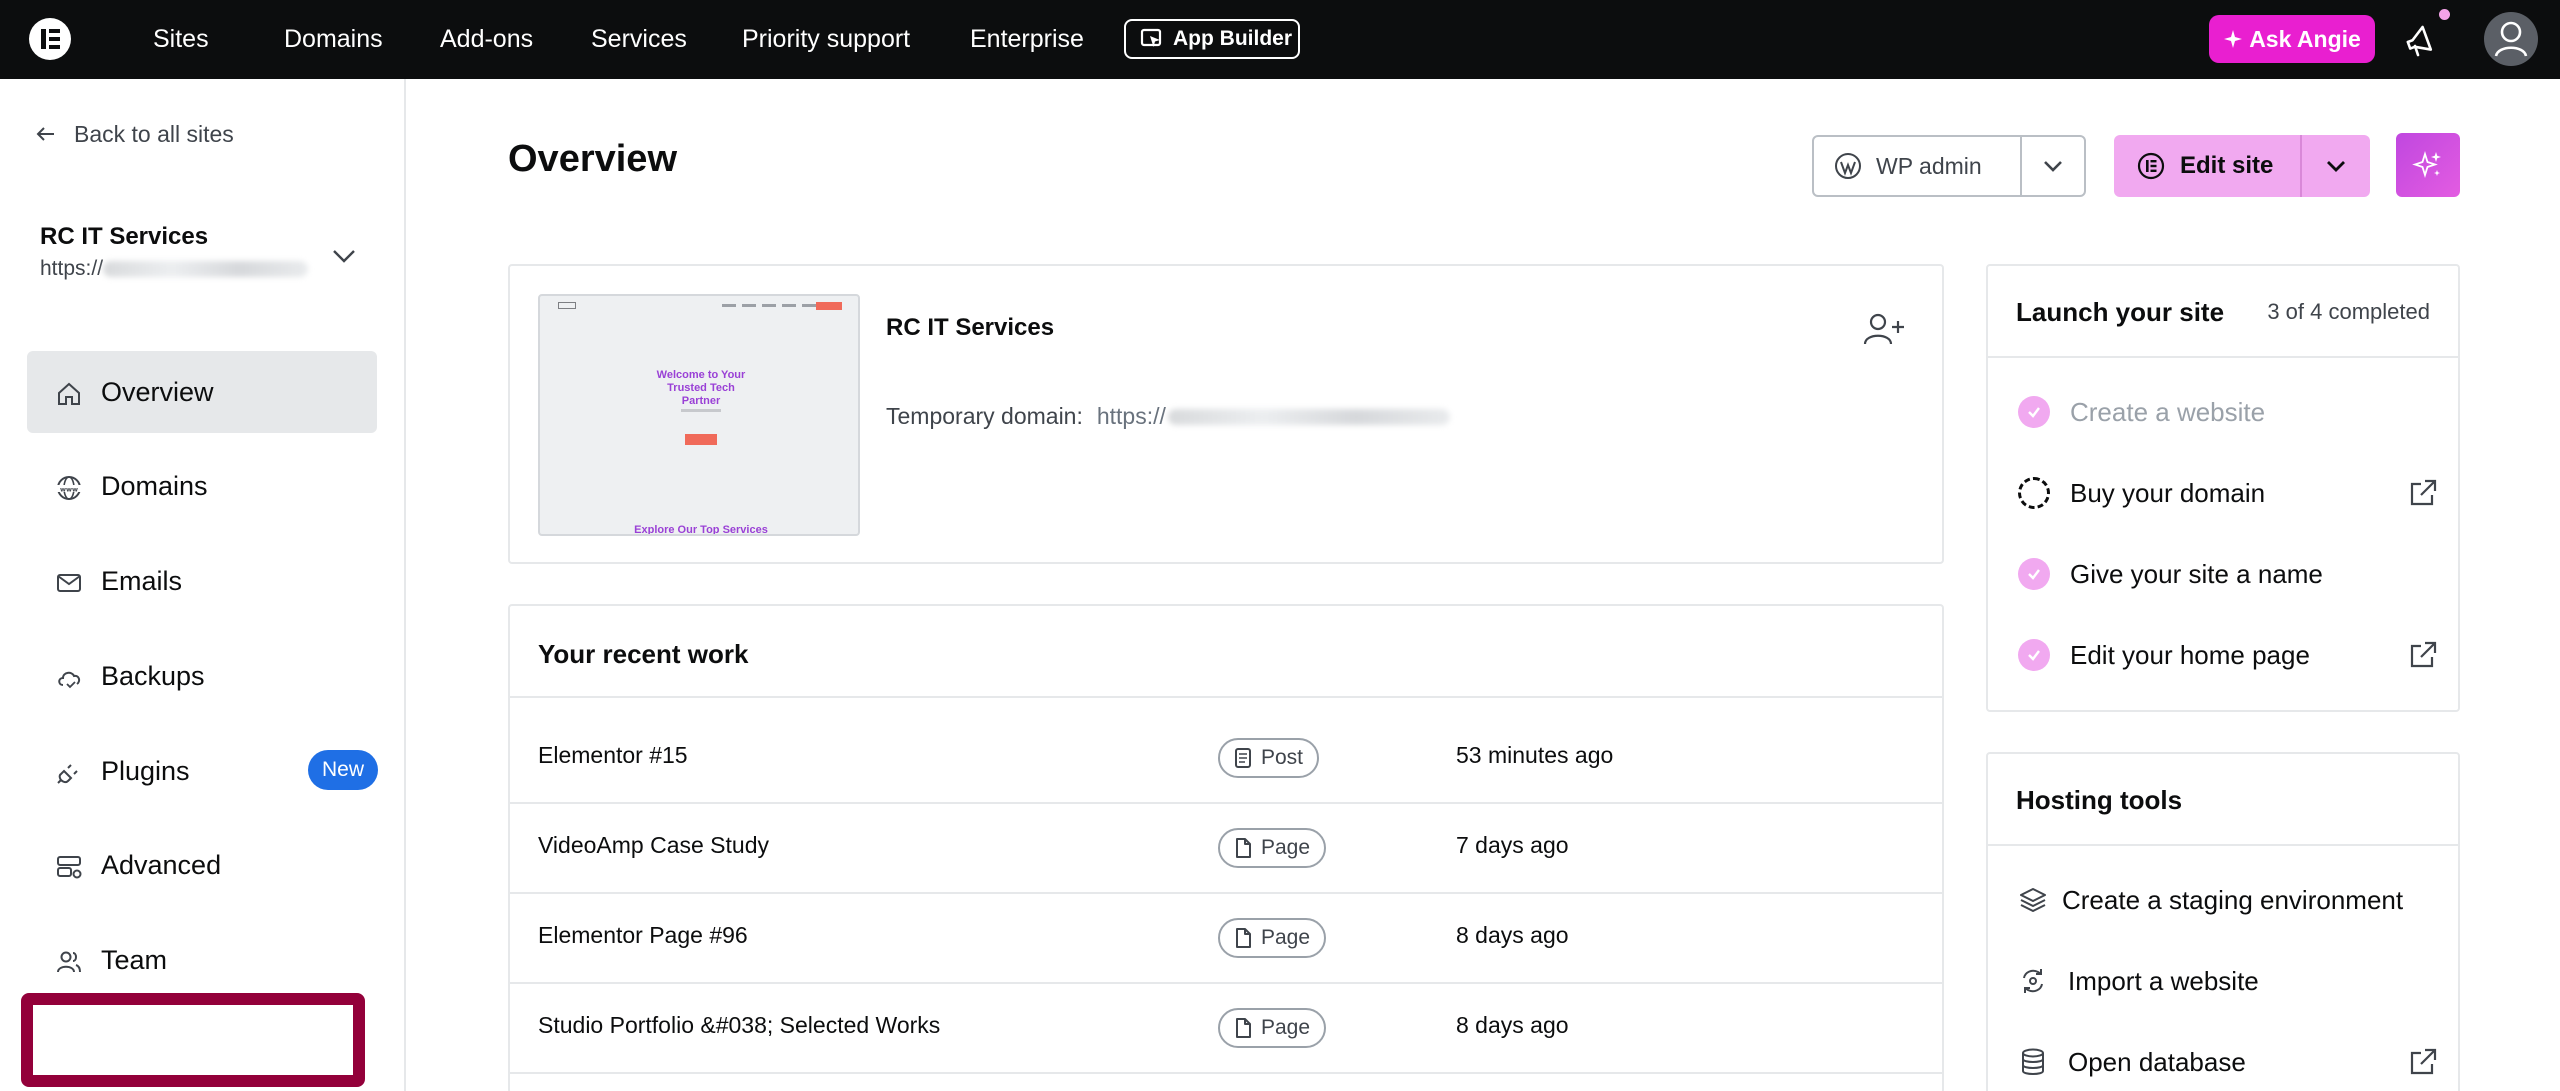 The image size is (2560, 1091). Describe the element at coordinates (643, 654) in the screenshot. I see `recent-work-heading: Your recent work` at that location.